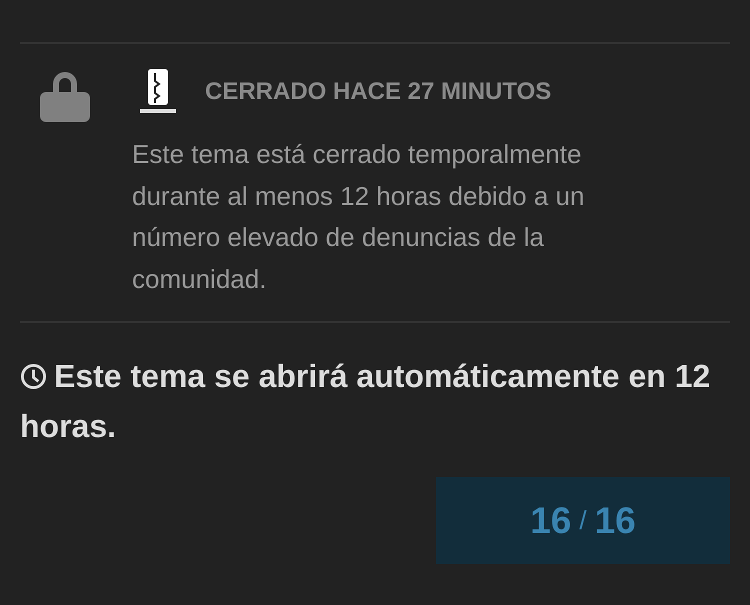  I want to click on clock-icon, so click(33, 376).